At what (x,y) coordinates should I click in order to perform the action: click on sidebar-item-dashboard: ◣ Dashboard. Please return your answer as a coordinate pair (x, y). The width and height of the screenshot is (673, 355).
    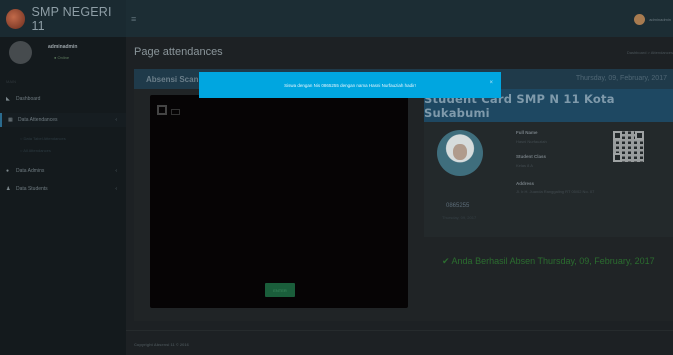
    Looking at the image, I should click on (63, 99).